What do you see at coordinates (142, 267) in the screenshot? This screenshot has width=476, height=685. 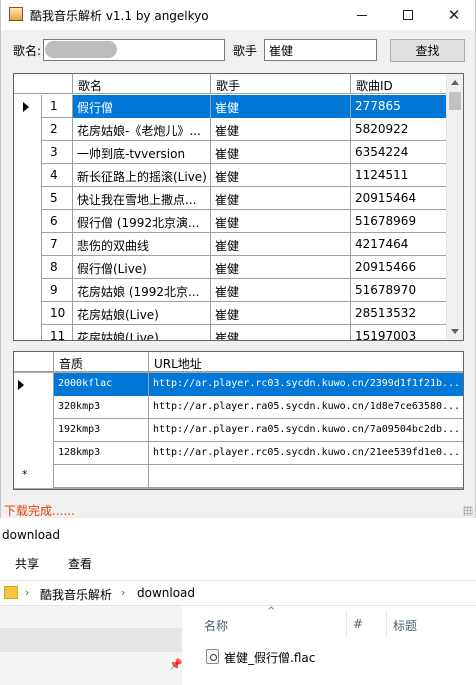 I see `cell-song-name: 假行僧(Live)` at bounding box center [142, 267].